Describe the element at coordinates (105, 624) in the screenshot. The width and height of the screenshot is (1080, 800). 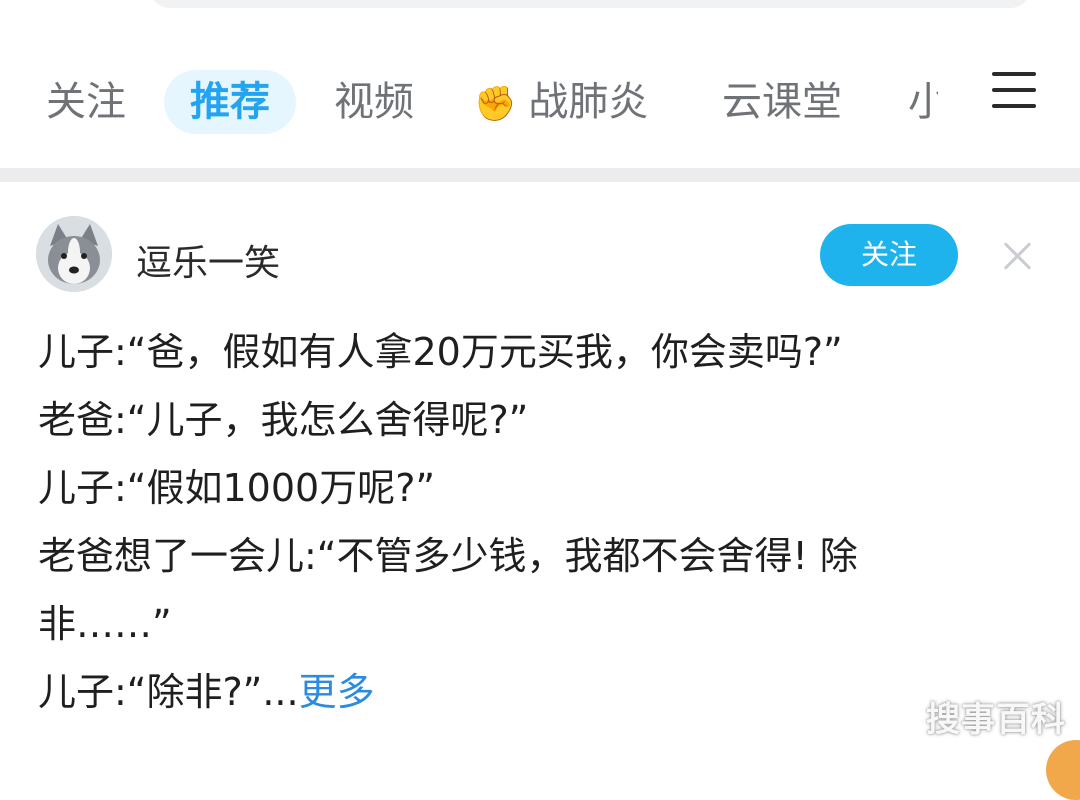
I see `post-line: 非……”` at that location.